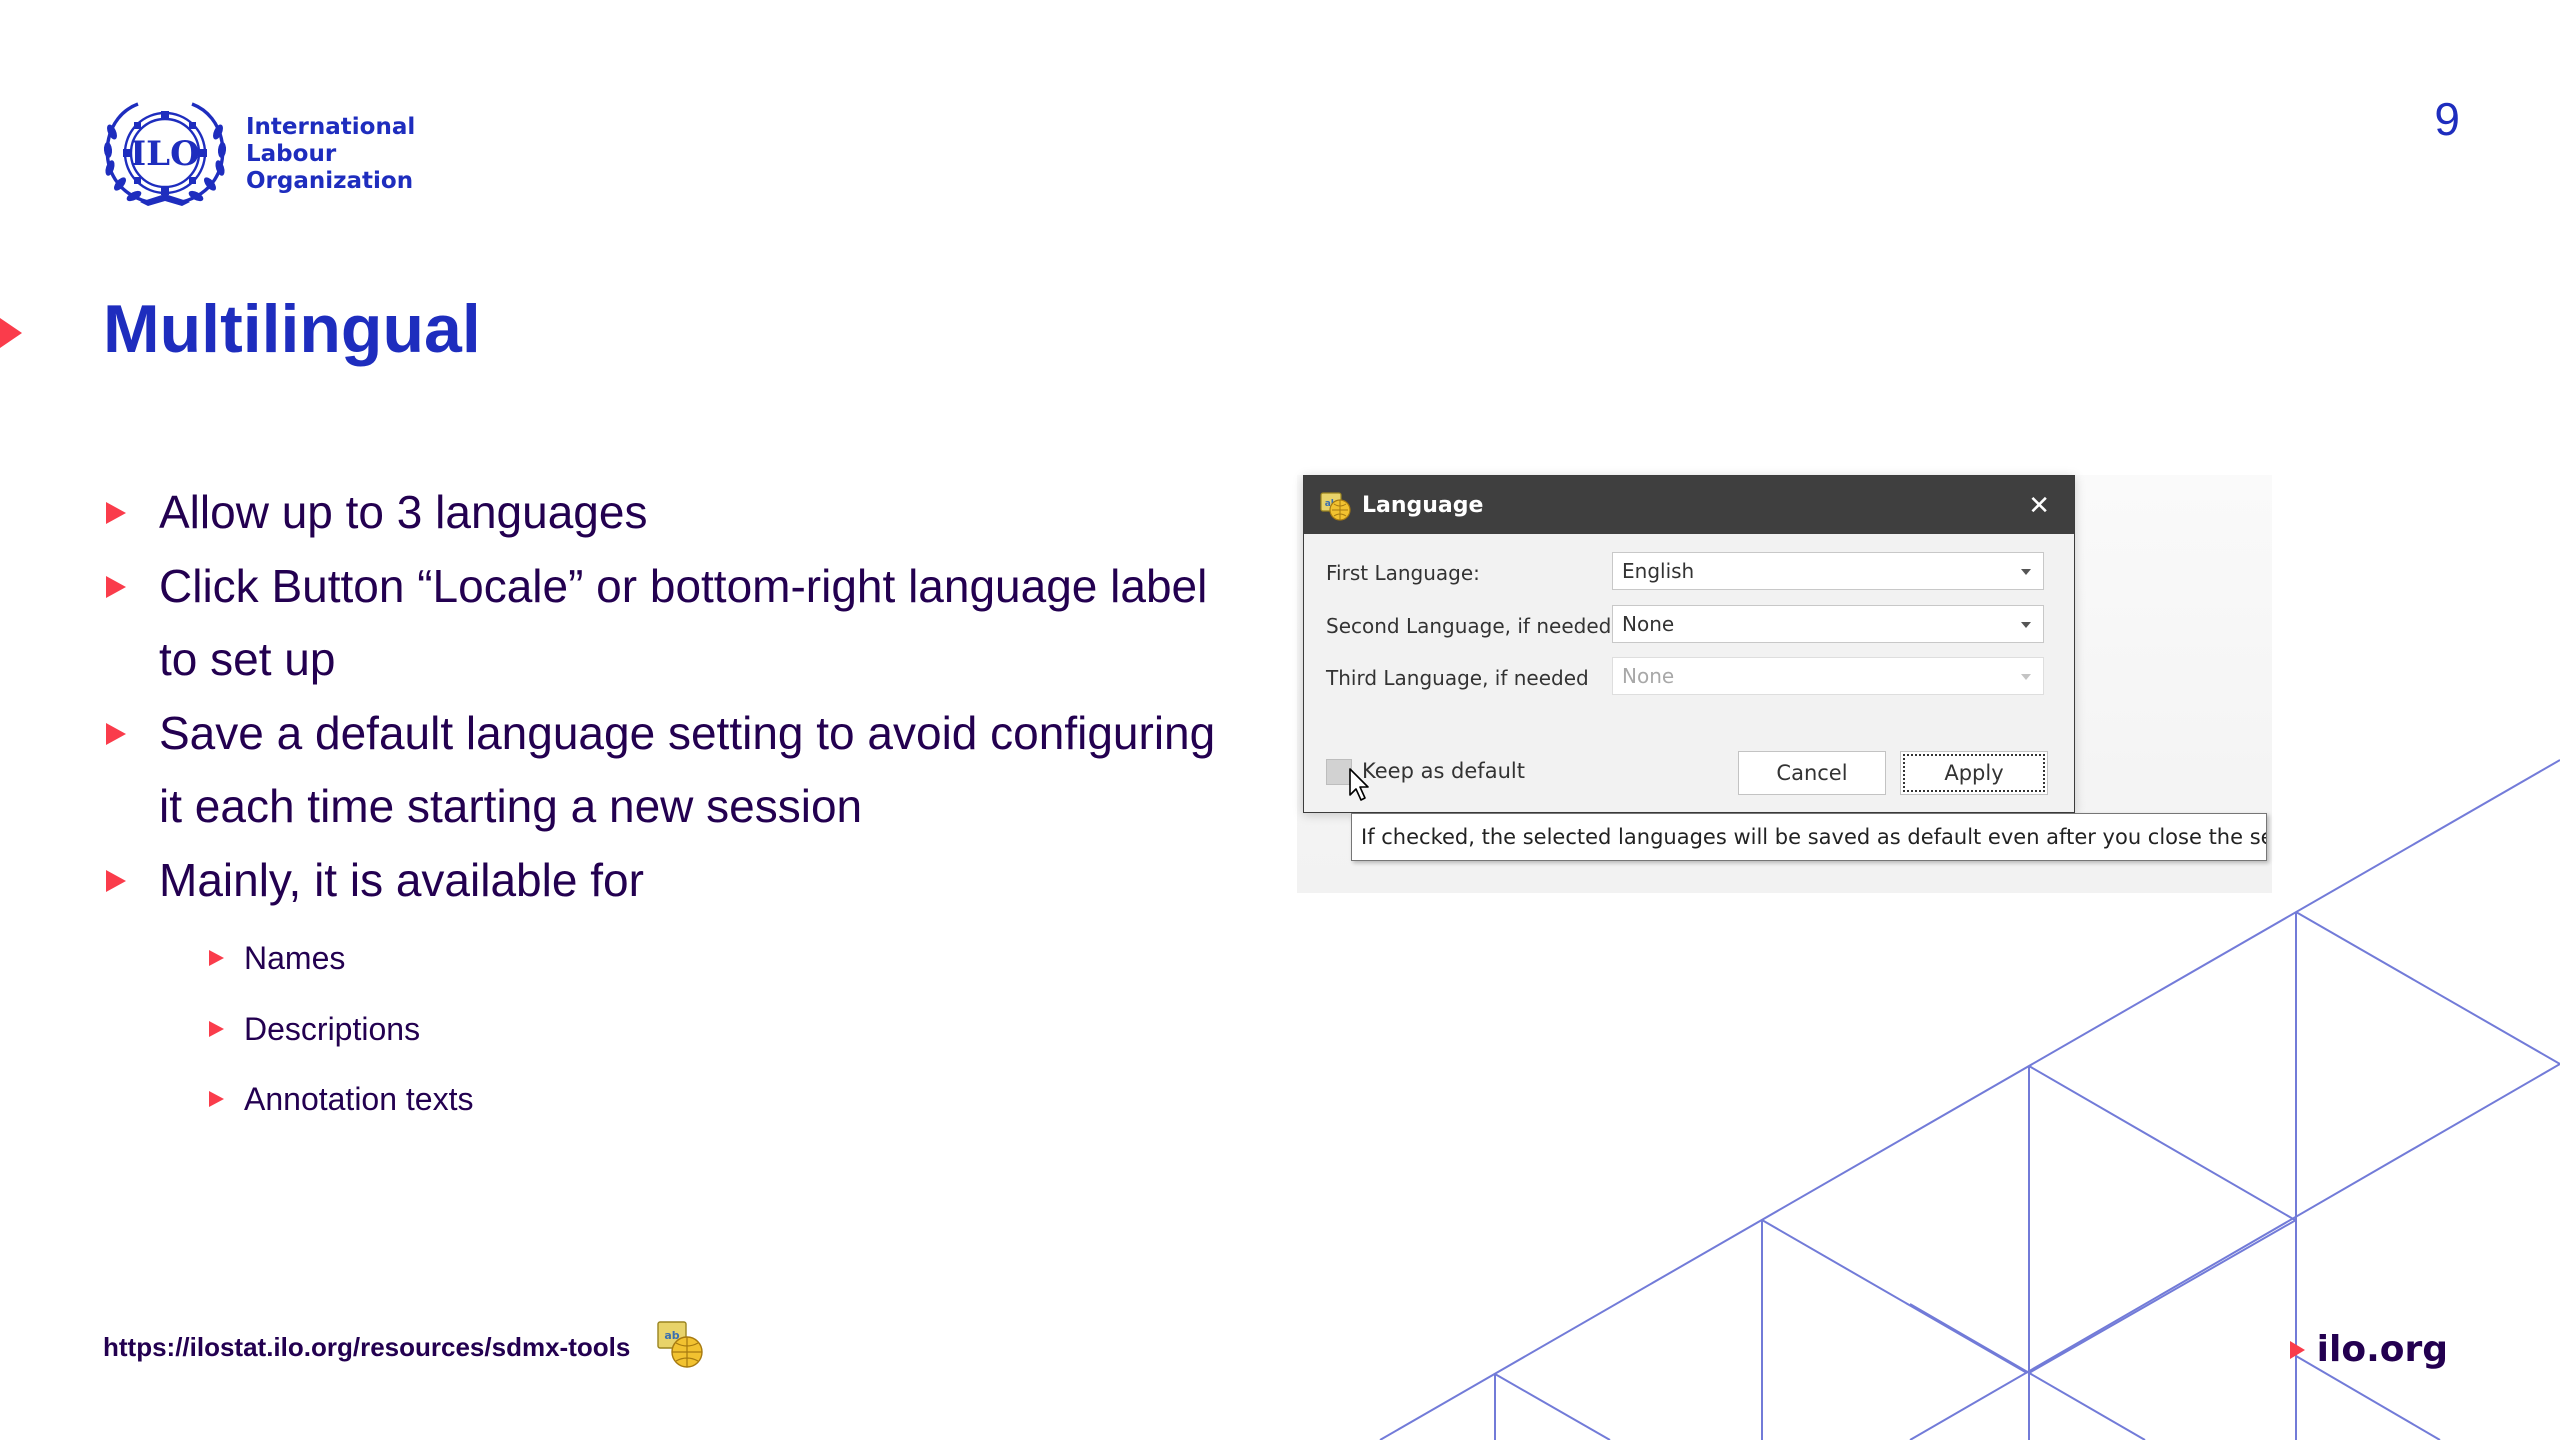 This screenshot has height=1440, width=2560. I want to click on logo-line-3: Organization, so click(330, 180).